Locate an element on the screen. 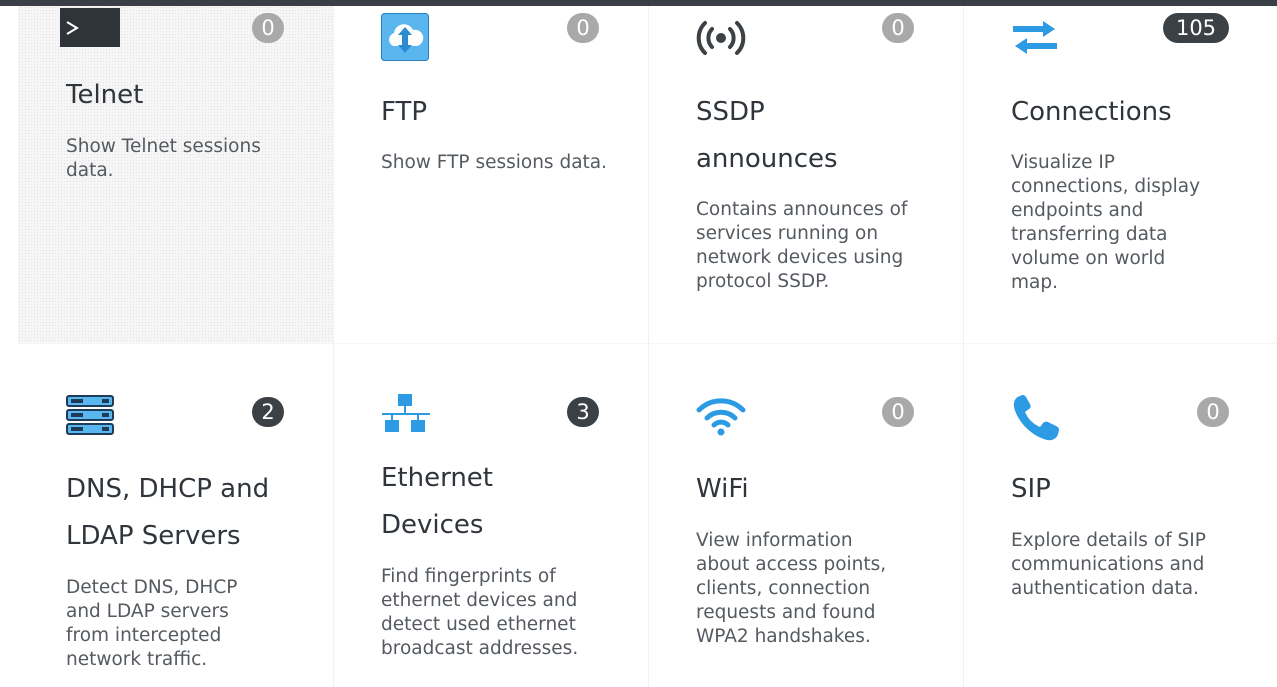 The image size is (1277, 687). tile-title: SSDP announces is located at coordinates (767, 135).